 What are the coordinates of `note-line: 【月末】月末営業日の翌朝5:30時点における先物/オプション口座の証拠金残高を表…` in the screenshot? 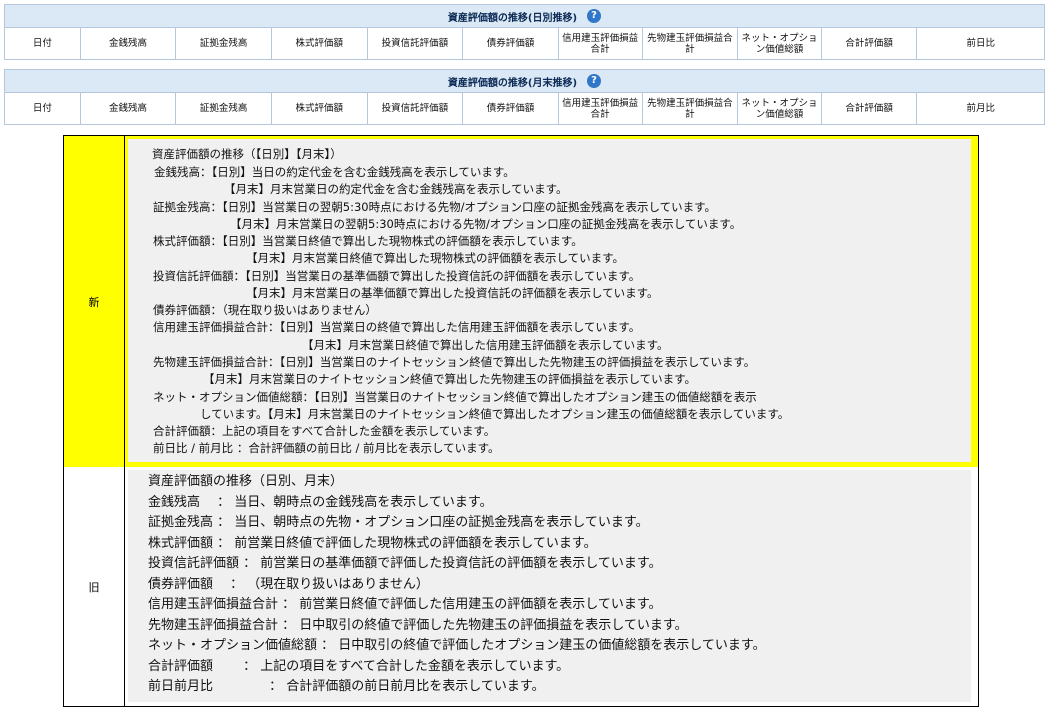 It's located at (486, 224).